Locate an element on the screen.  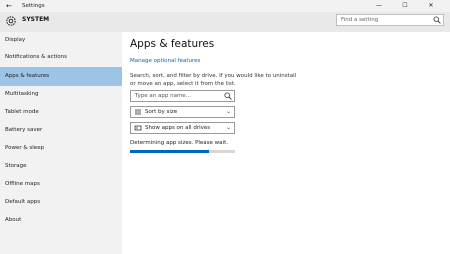
close-button: ✕ is located at coordinates (431, 6).